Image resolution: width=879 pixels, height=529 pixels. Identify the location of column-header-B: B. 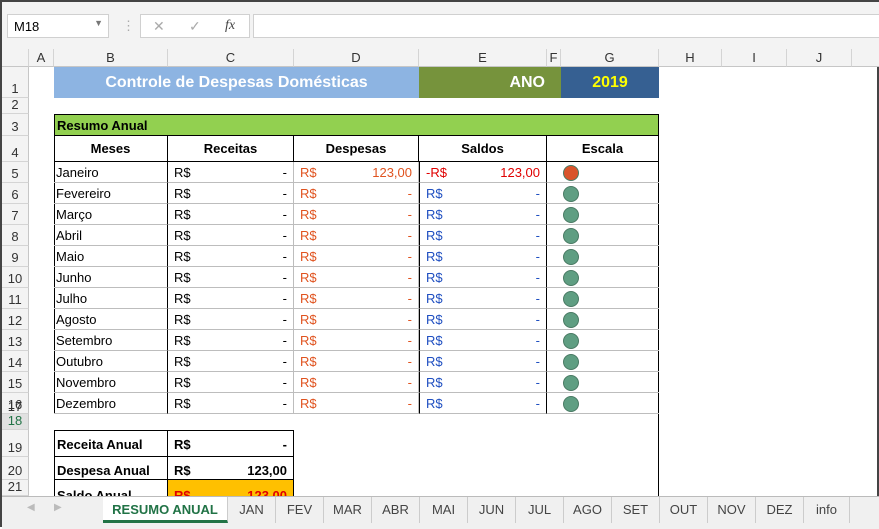
(111, 58).